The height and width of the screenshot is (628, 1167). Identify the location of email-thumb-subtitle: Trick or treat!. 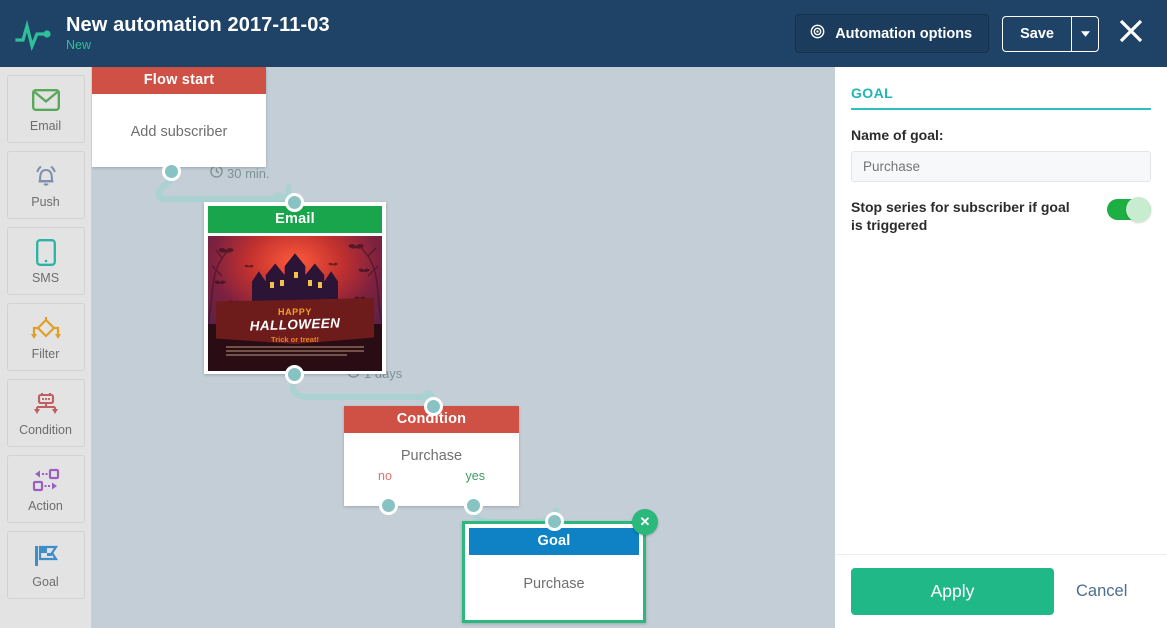
(295, 339).